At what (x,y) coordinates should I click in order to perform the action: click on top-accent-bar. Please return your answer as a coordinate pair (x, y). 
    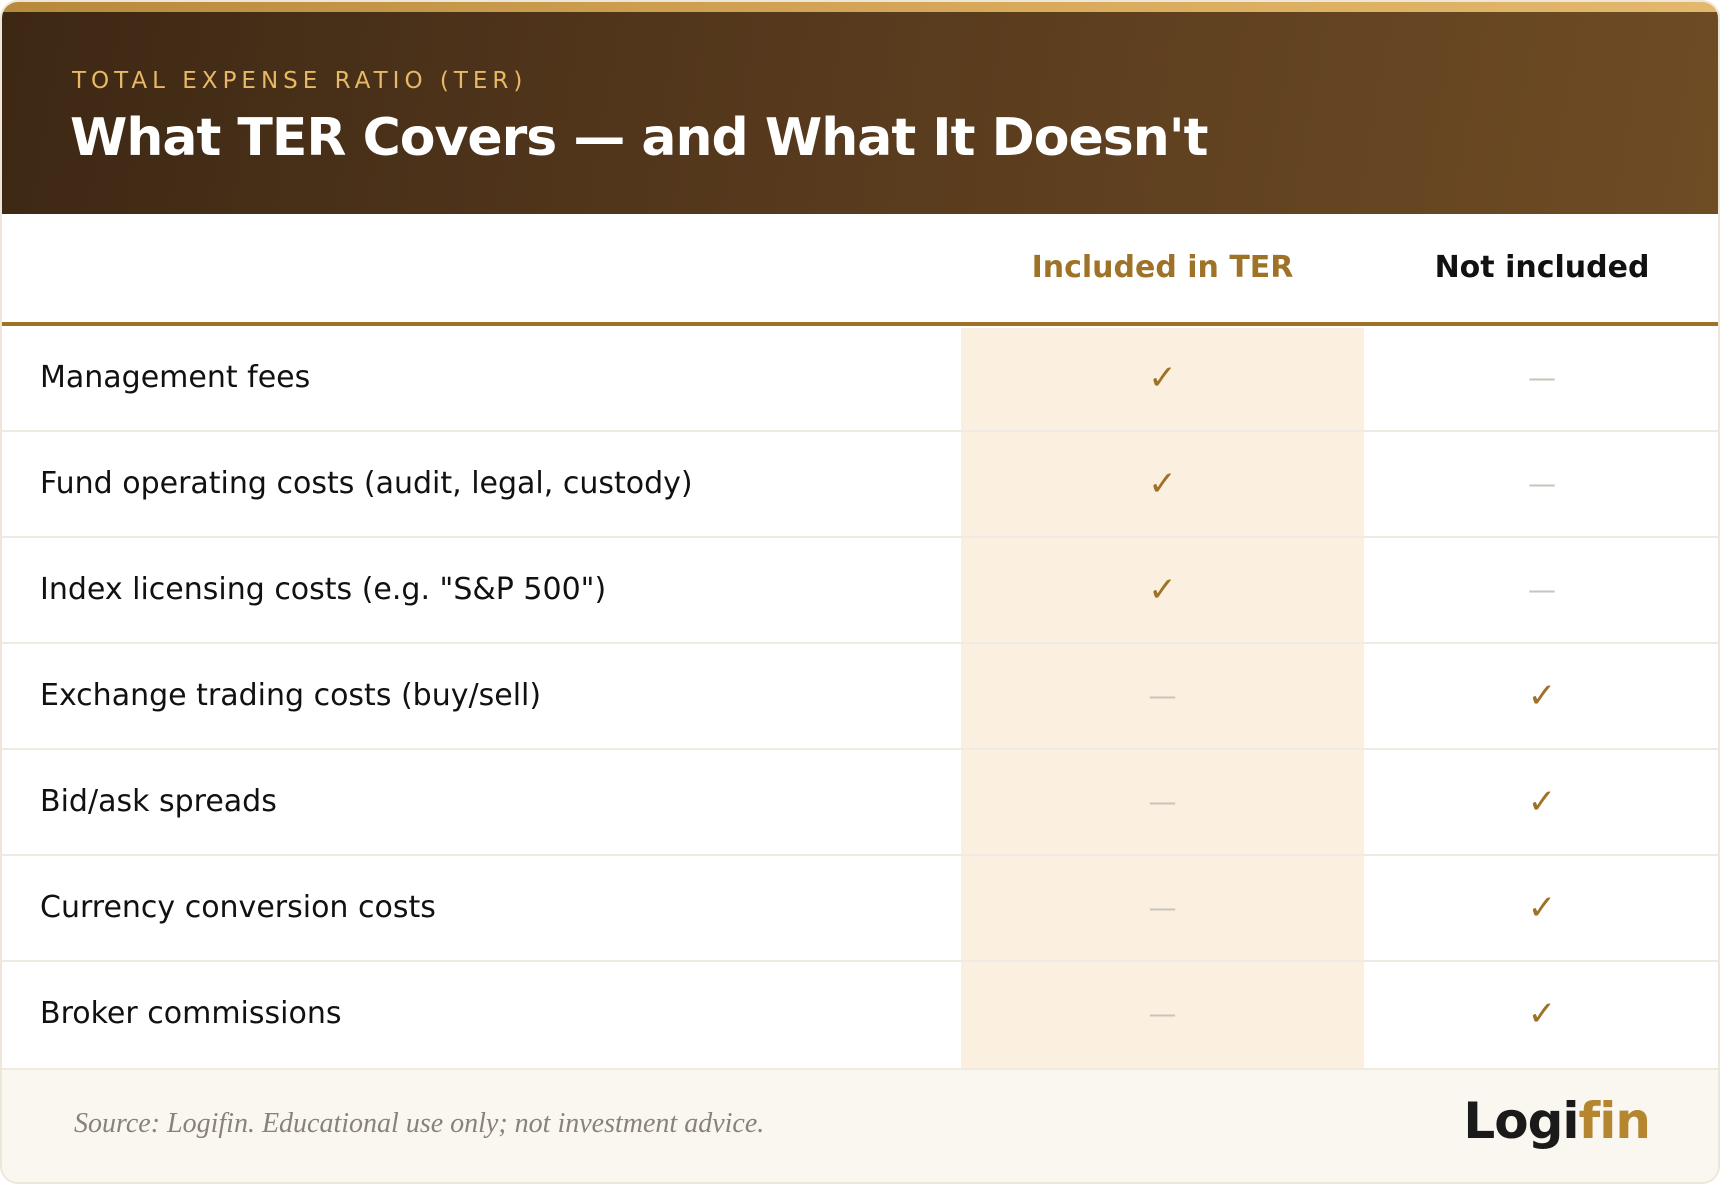
    Looking at the image, I should click on (860, 7).